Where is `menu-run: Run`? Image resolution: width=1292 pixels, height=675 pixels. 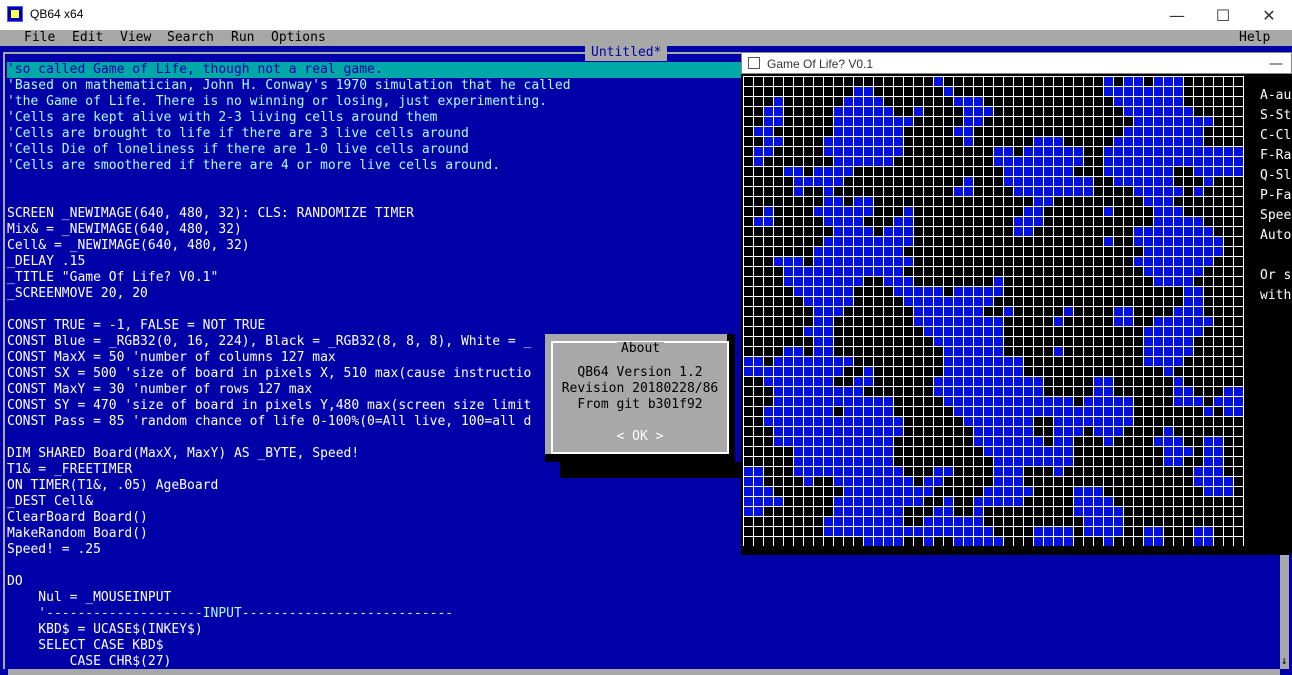
menu-run: Run is located at coordinates (242, 38).